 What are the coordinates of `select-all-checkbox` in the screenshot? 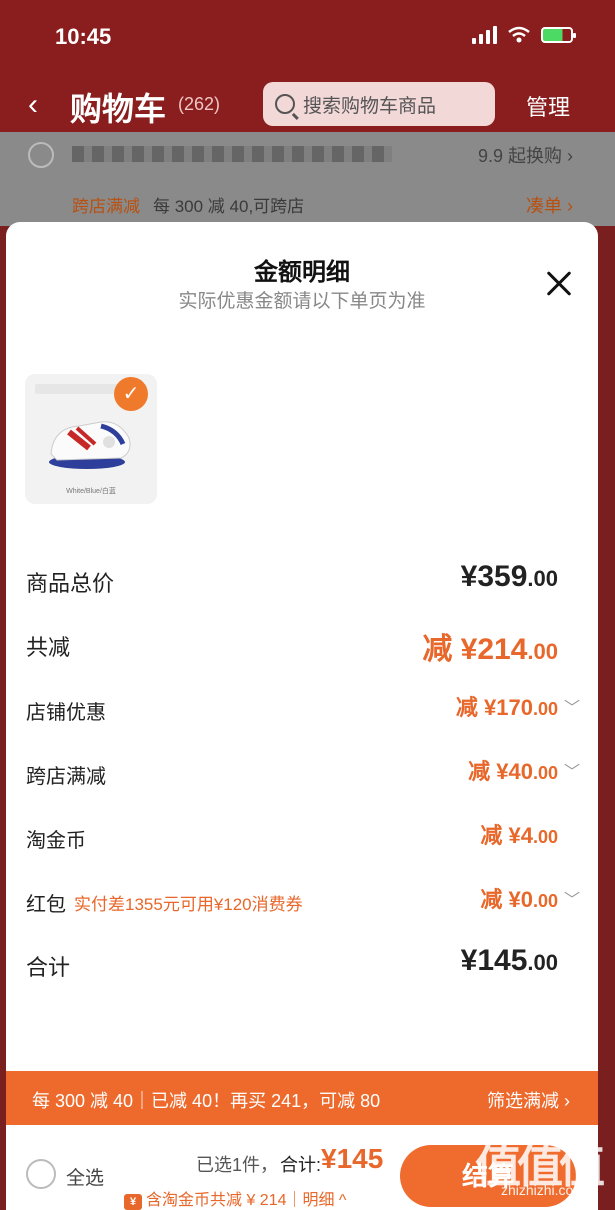 It's located at (41, 1174).